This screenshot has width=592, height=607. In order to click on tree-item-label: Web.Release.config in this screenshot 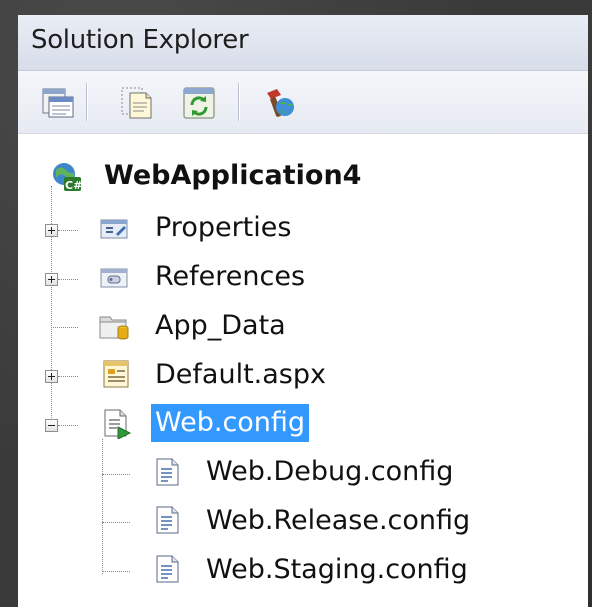, I will do `click(338, 520)`.